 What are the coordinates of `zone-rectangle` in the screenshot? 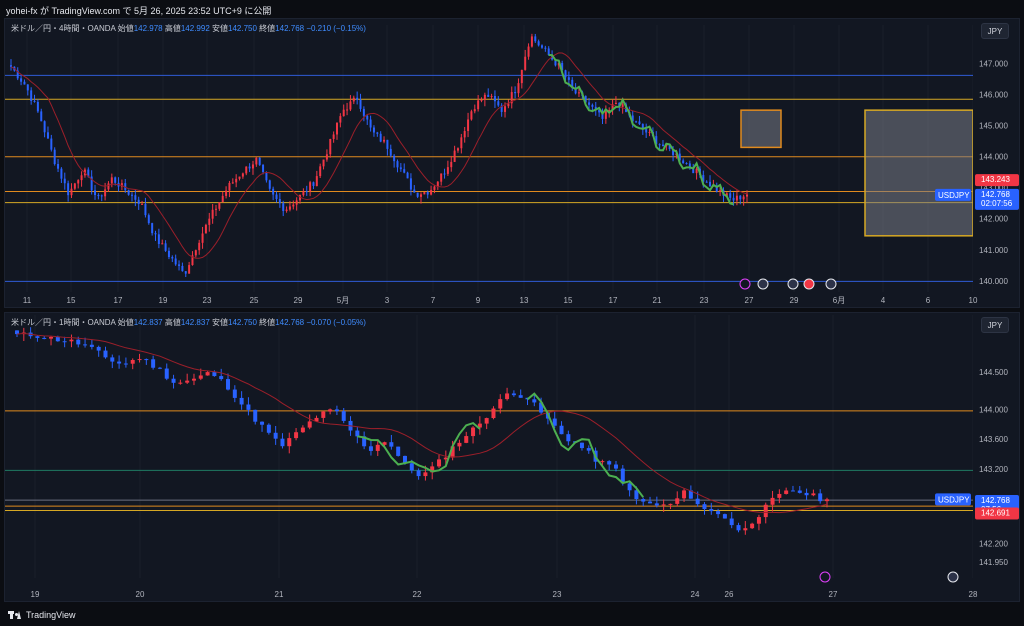 It's located at (919, 173).